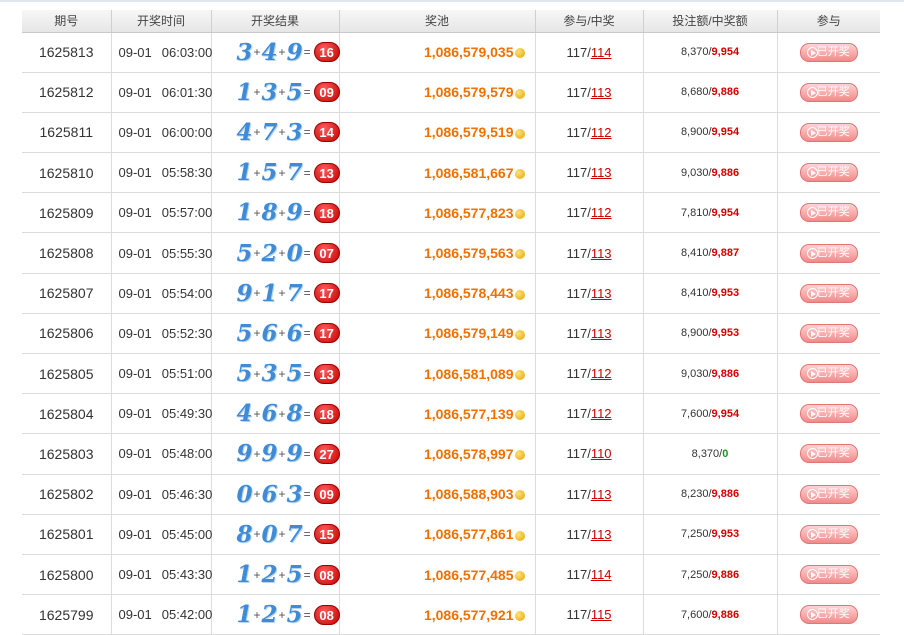 This screenshot has height=635, width=904. What do you see at coordinates (725, 453) in the screenshot?
I see `win-amount: 0` at bounding box center [725, 453].